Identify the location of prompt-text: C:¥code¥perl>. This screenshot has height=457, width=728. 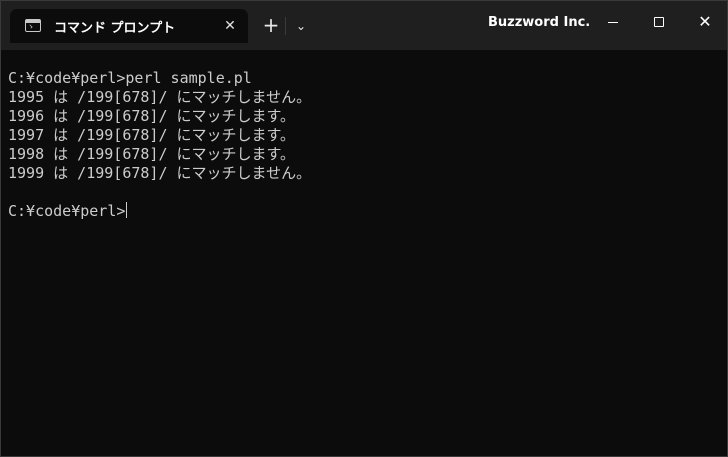
(67, 211).